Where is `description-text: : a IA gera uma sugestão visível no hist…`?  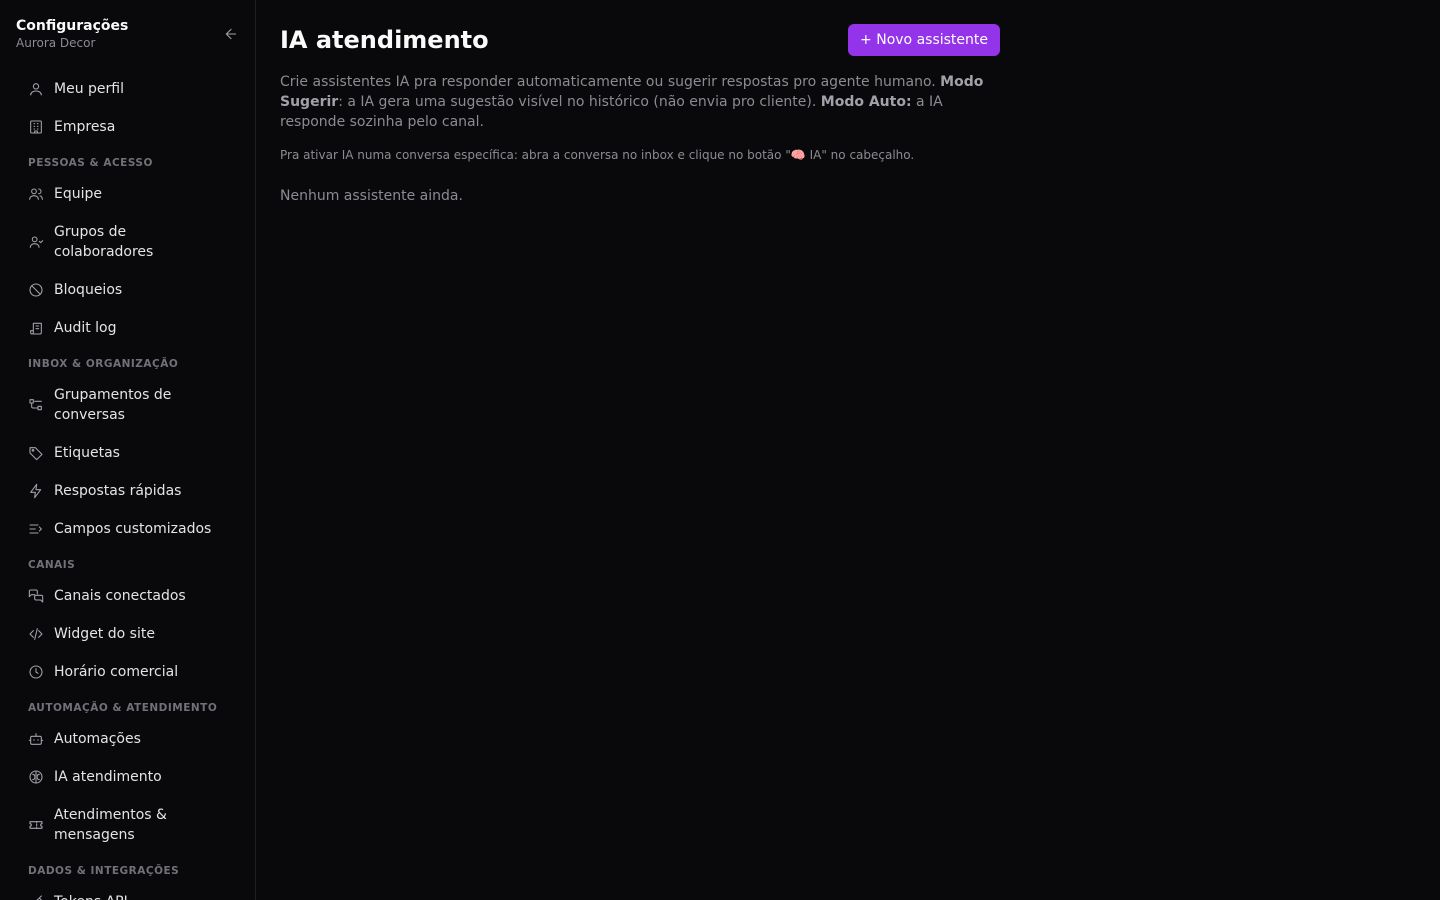 description-text: : a IA gera uma sugestão visível no hist… is located at coordinates (579, 102).